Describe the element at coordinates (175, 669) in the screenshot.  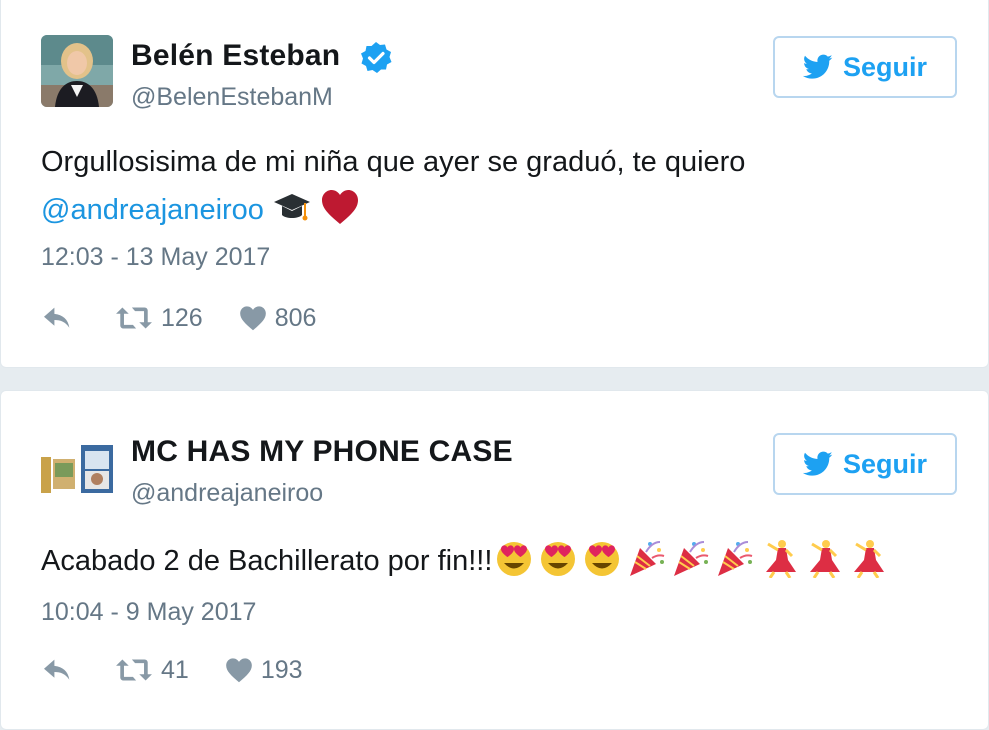
I see `retweet-count: 41` at that location.